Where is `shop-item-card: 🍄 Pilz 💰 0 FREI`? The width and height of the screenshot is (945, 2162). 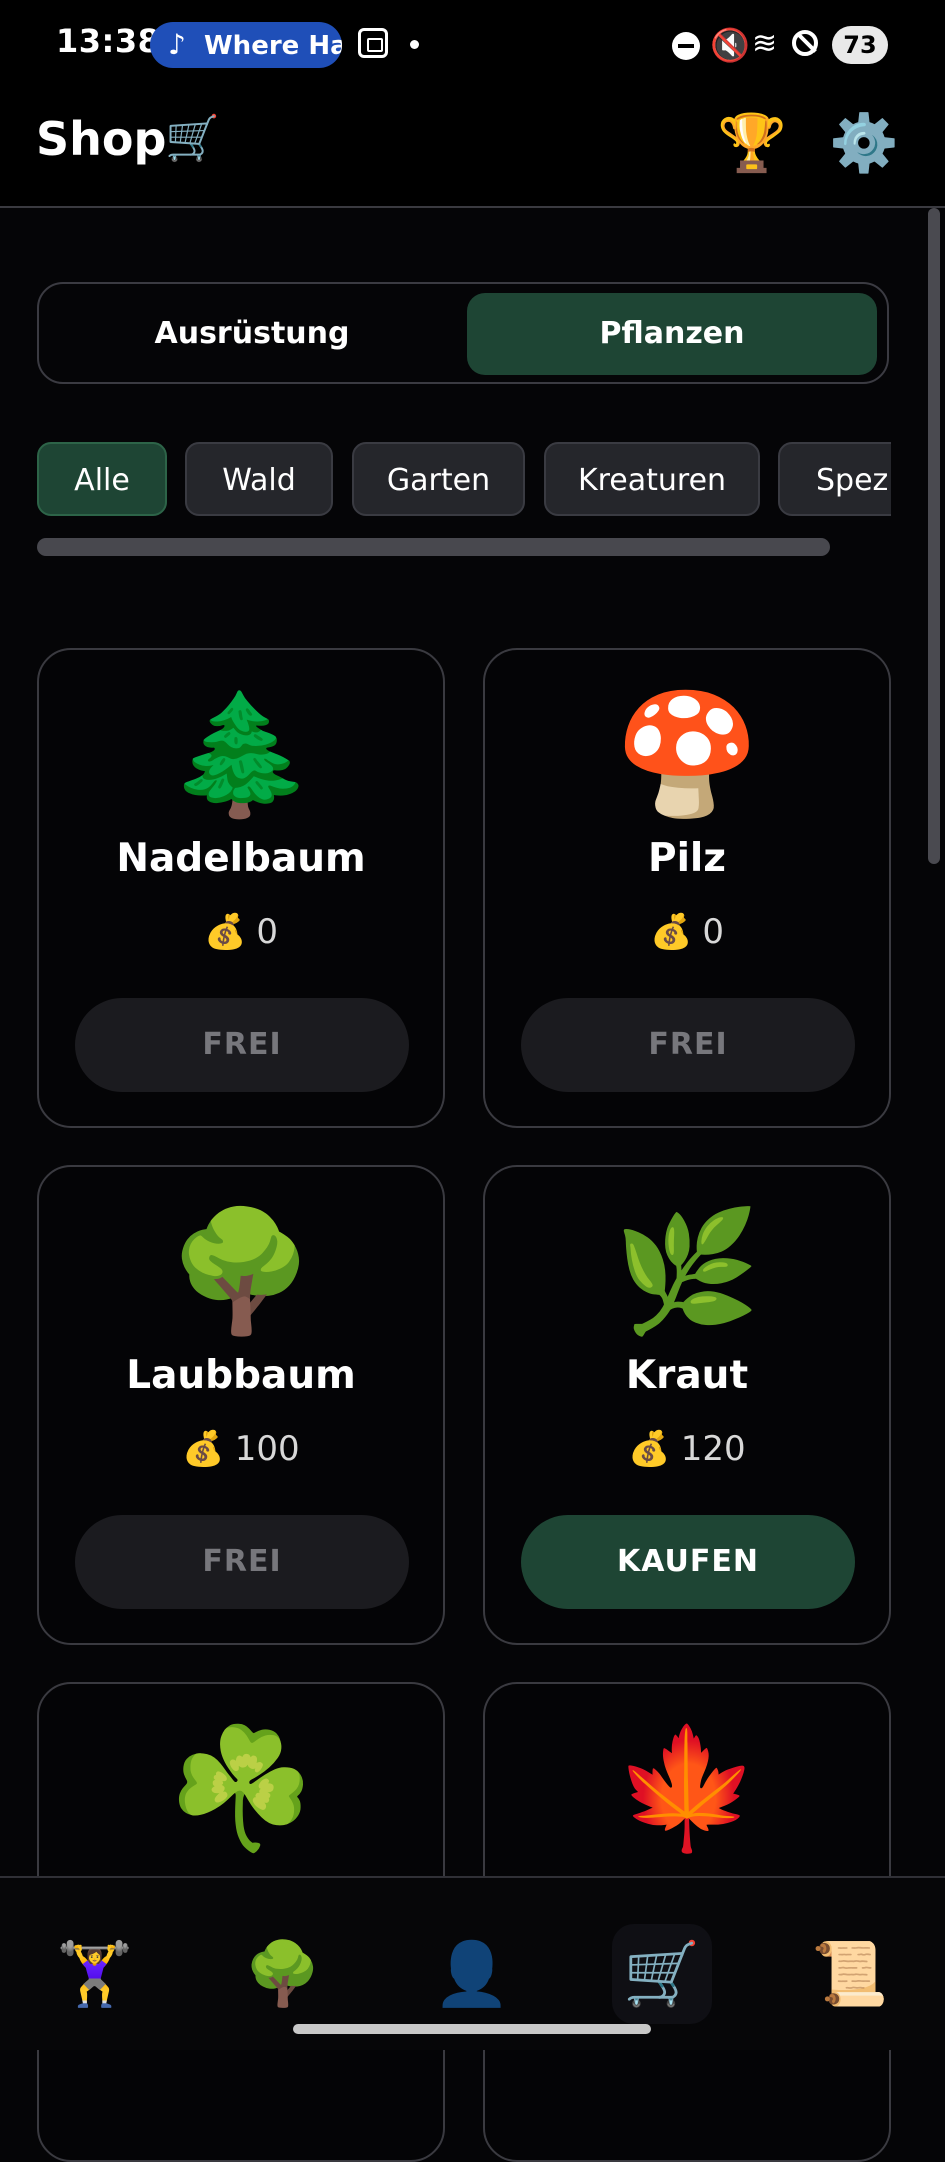
shop-item-card: 🍄 Pilz 💰 0 FREI is located at coordinates (687, 888).